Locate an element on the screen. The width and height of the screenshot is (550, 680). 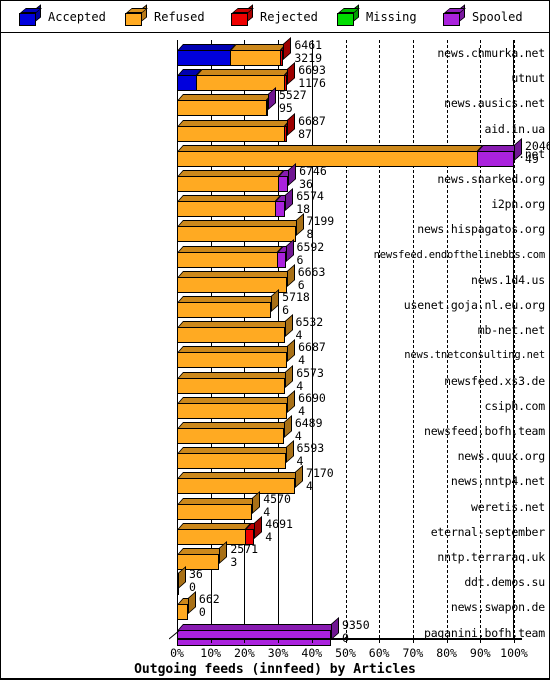
bar-value-total: 6592 is located at coordinates (310, 246).